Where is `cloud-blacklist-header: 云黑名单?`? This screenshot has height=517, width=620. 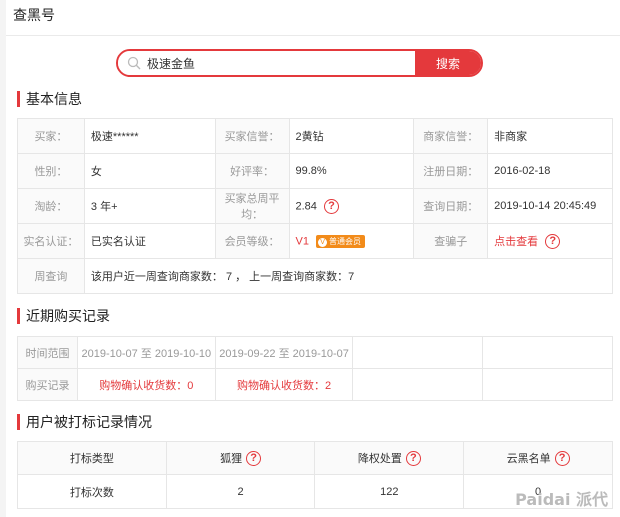
cloud-blacklist-header: 云黑名单? is located at coordinates (538, 458).